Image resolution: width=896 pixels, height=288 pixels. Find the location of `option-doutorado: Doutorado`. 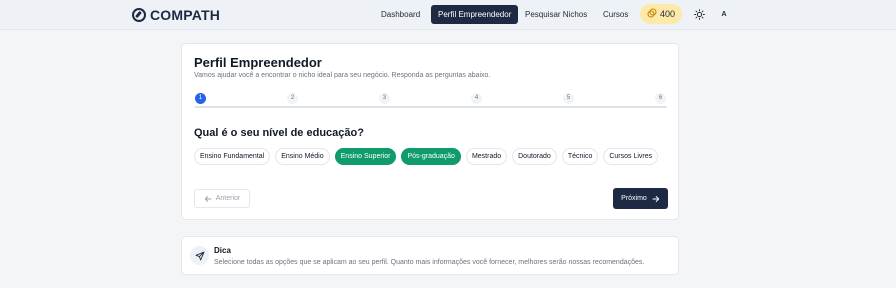

option-doutorado: Doutorado is located at coordinates (534, 156).